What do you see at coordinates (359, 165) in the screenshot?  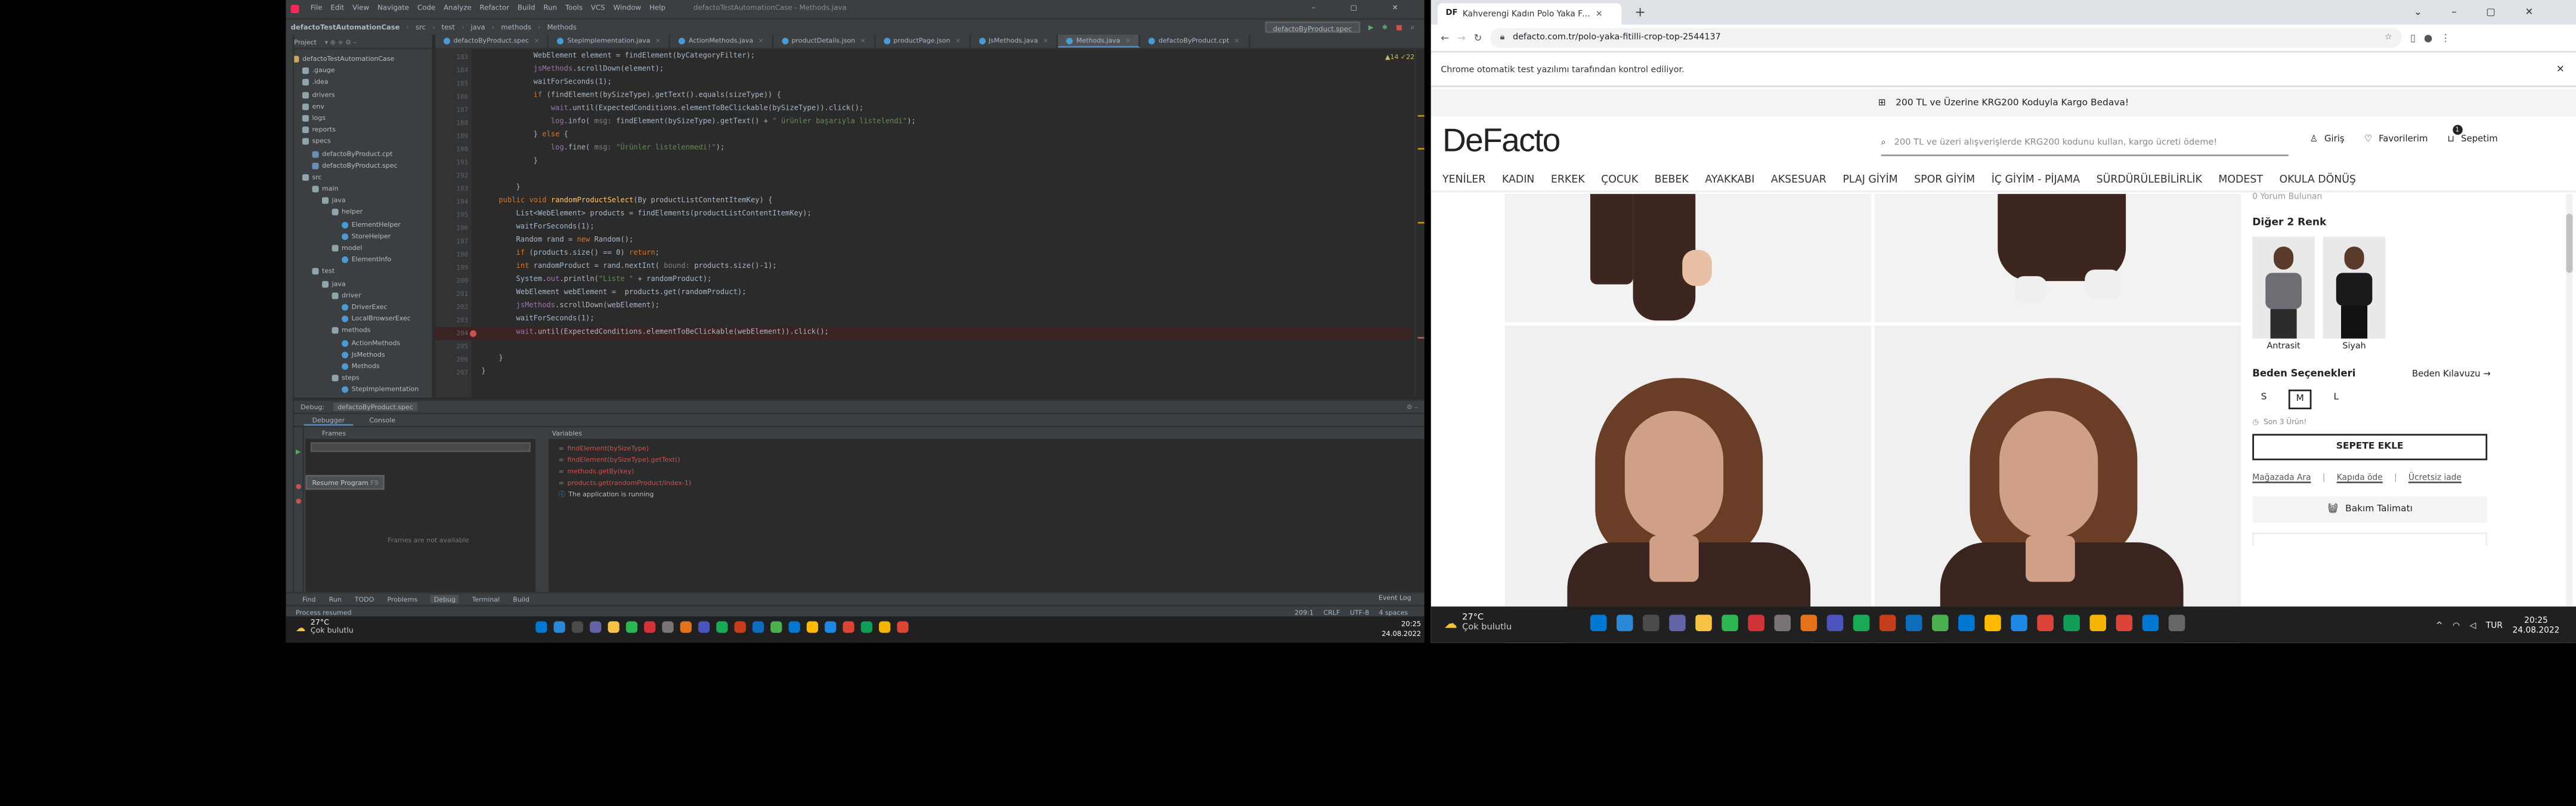 I see `tree-item: defactoByProduct.spec` at bounding box center [359, 165].